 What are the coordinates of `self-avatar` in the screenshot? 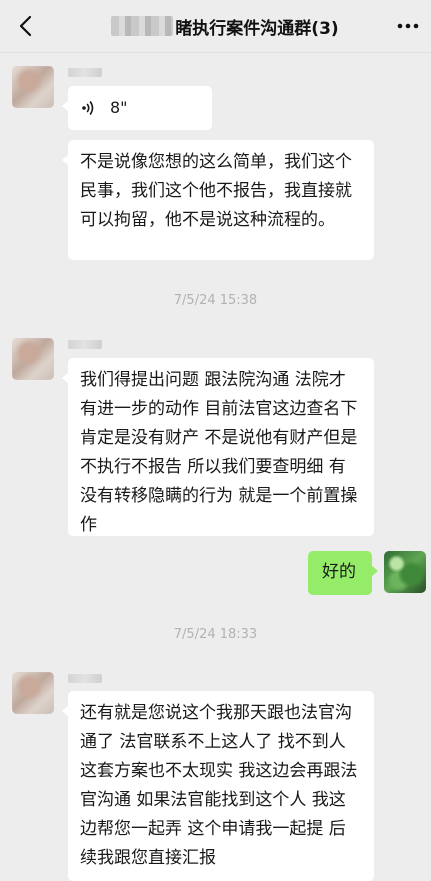 It's located at (405, 572).